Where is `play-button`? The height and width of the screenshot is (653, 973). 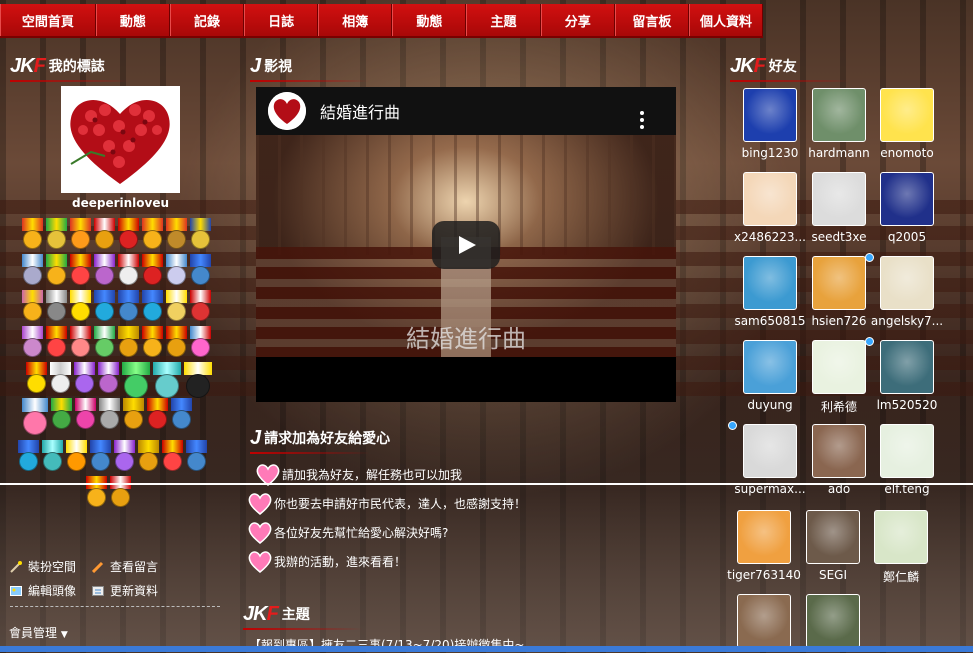 play-button is located at coordinates (466, 245).